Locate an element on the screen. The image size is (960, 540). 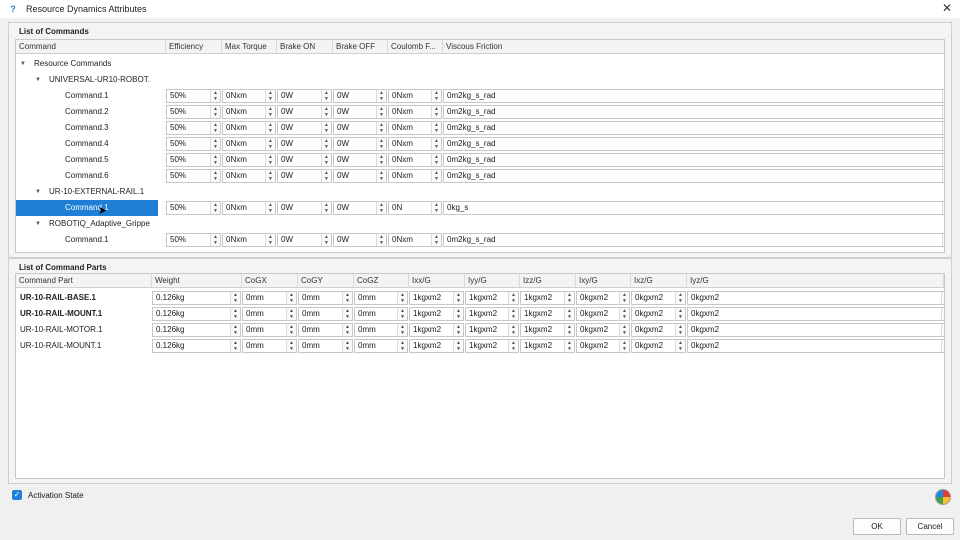
command-label: Command.4 is located at coordinates (115, 144).